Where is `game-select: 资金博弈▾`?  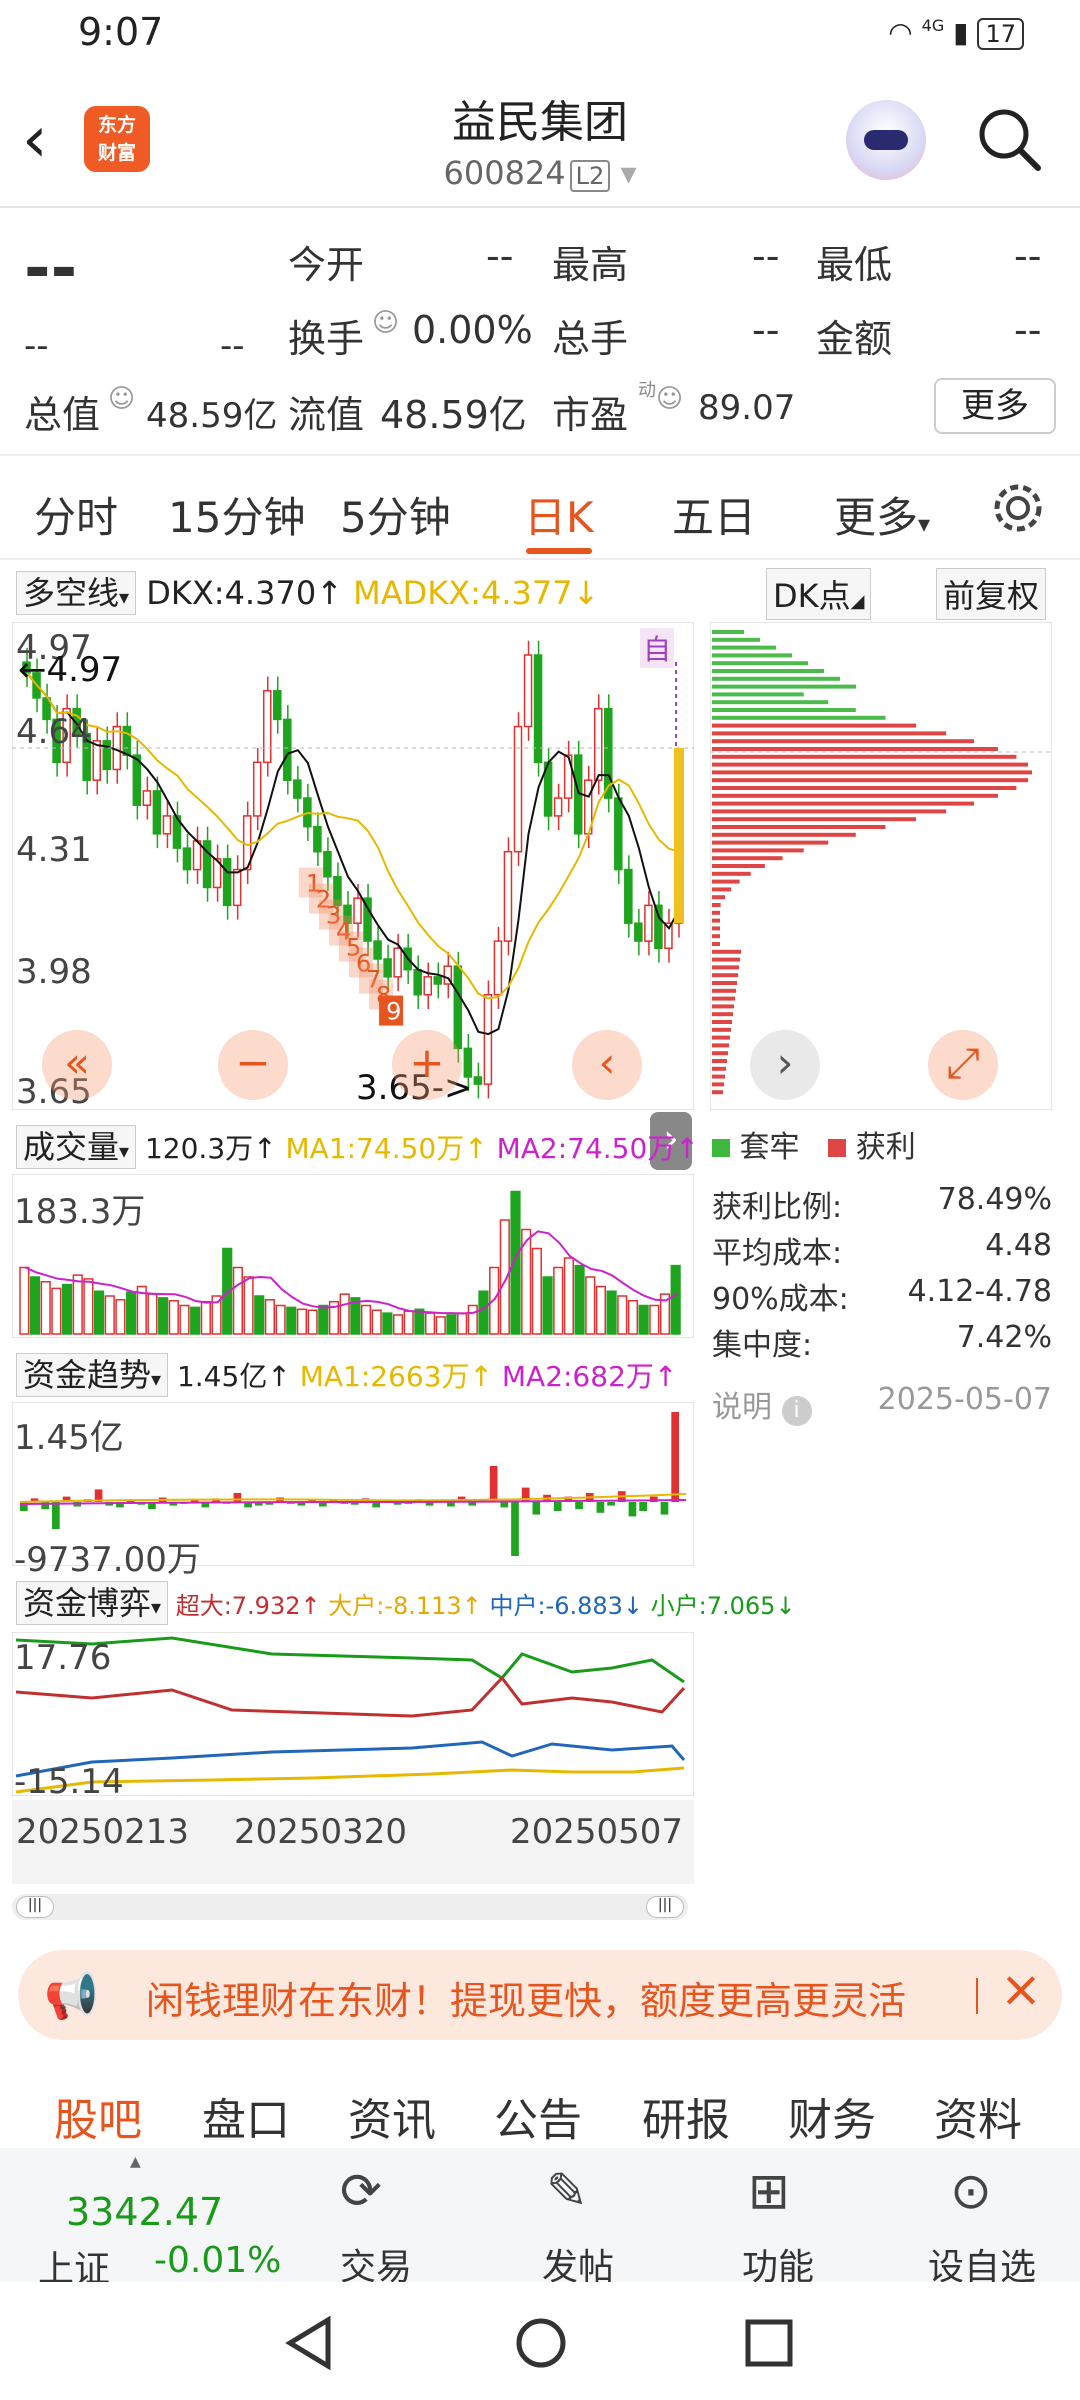
game-select: 资金博弈▾ is located at coordinates (92, 1603).